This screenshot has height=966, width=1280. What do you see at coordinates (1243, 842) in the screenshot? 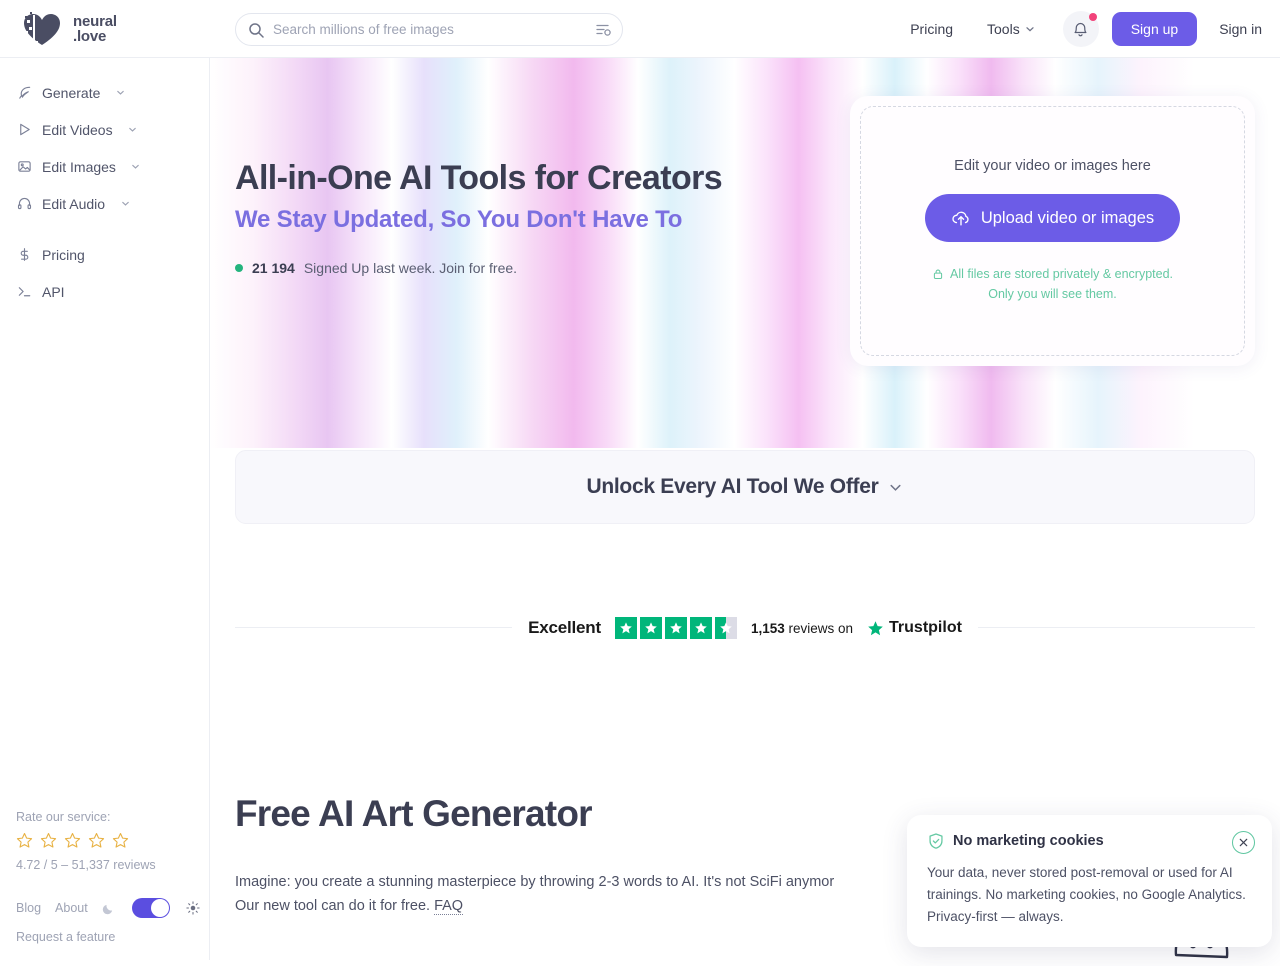
I see `close-icon` at bounding box center [1243, 842].